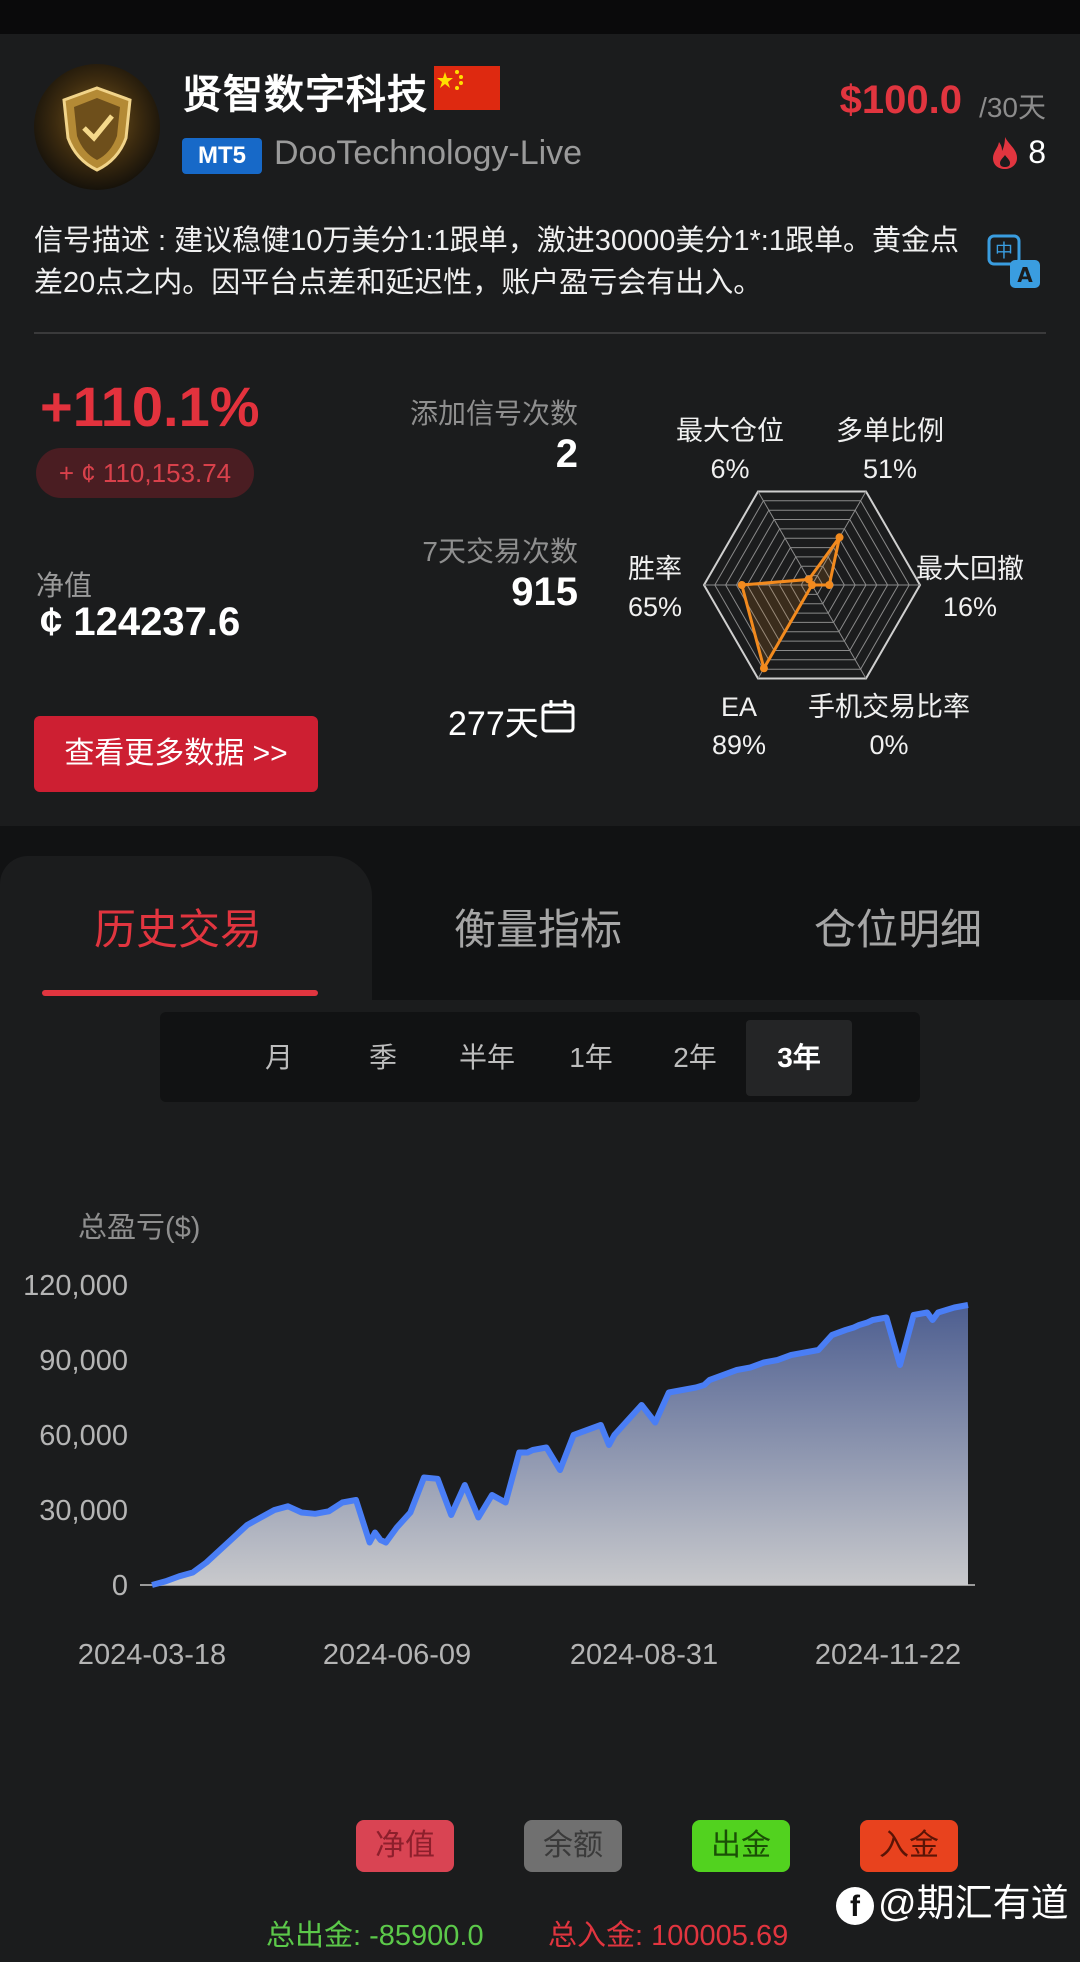  Describe the element at coordinates (178, 926) in the screenshot. I see `tab-history: 历史交易` at that location.